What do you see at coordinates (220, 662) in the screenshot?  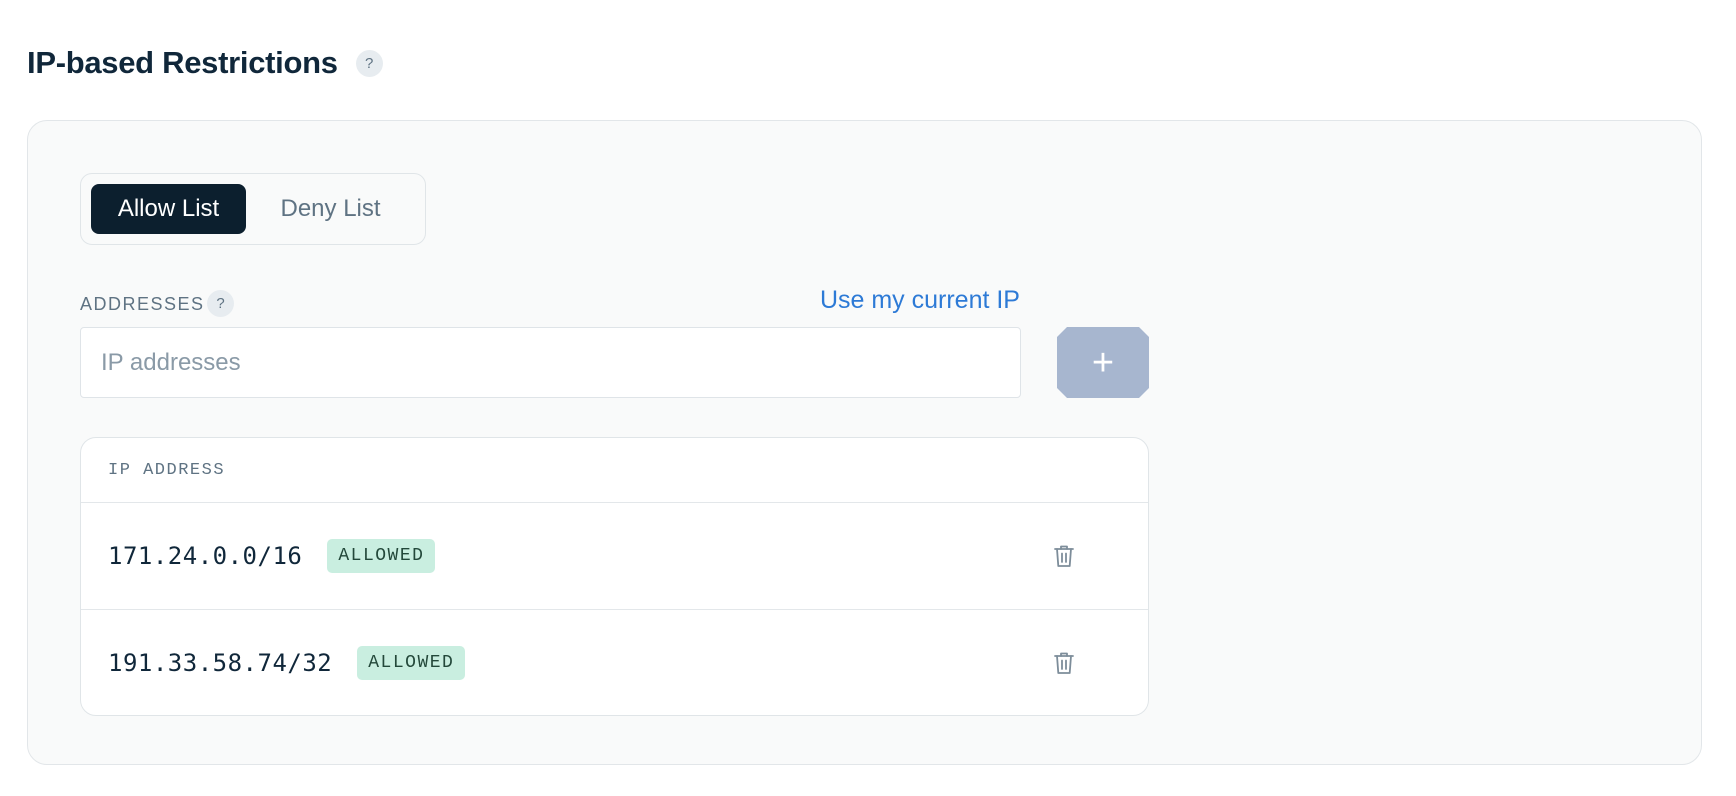 I see `ip-address-value: 191.33.58.74/32` at bounding box center [220, 662].